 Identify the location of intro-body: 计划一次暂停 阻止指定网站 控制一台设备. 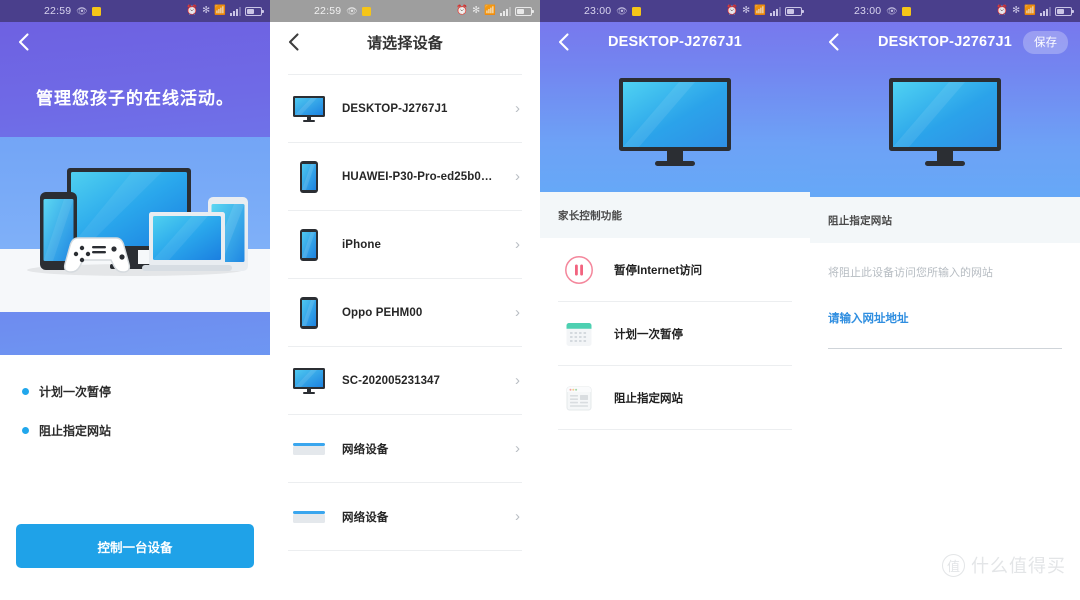
(135, 477).